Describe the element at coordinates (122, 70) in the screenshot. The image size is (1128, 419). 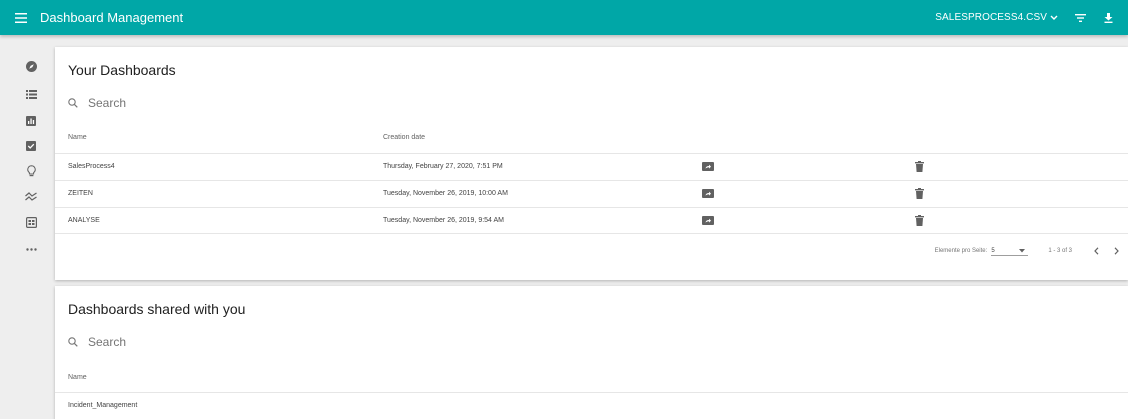
I see `your-dashboards-title: Your Dashboards` at that location.